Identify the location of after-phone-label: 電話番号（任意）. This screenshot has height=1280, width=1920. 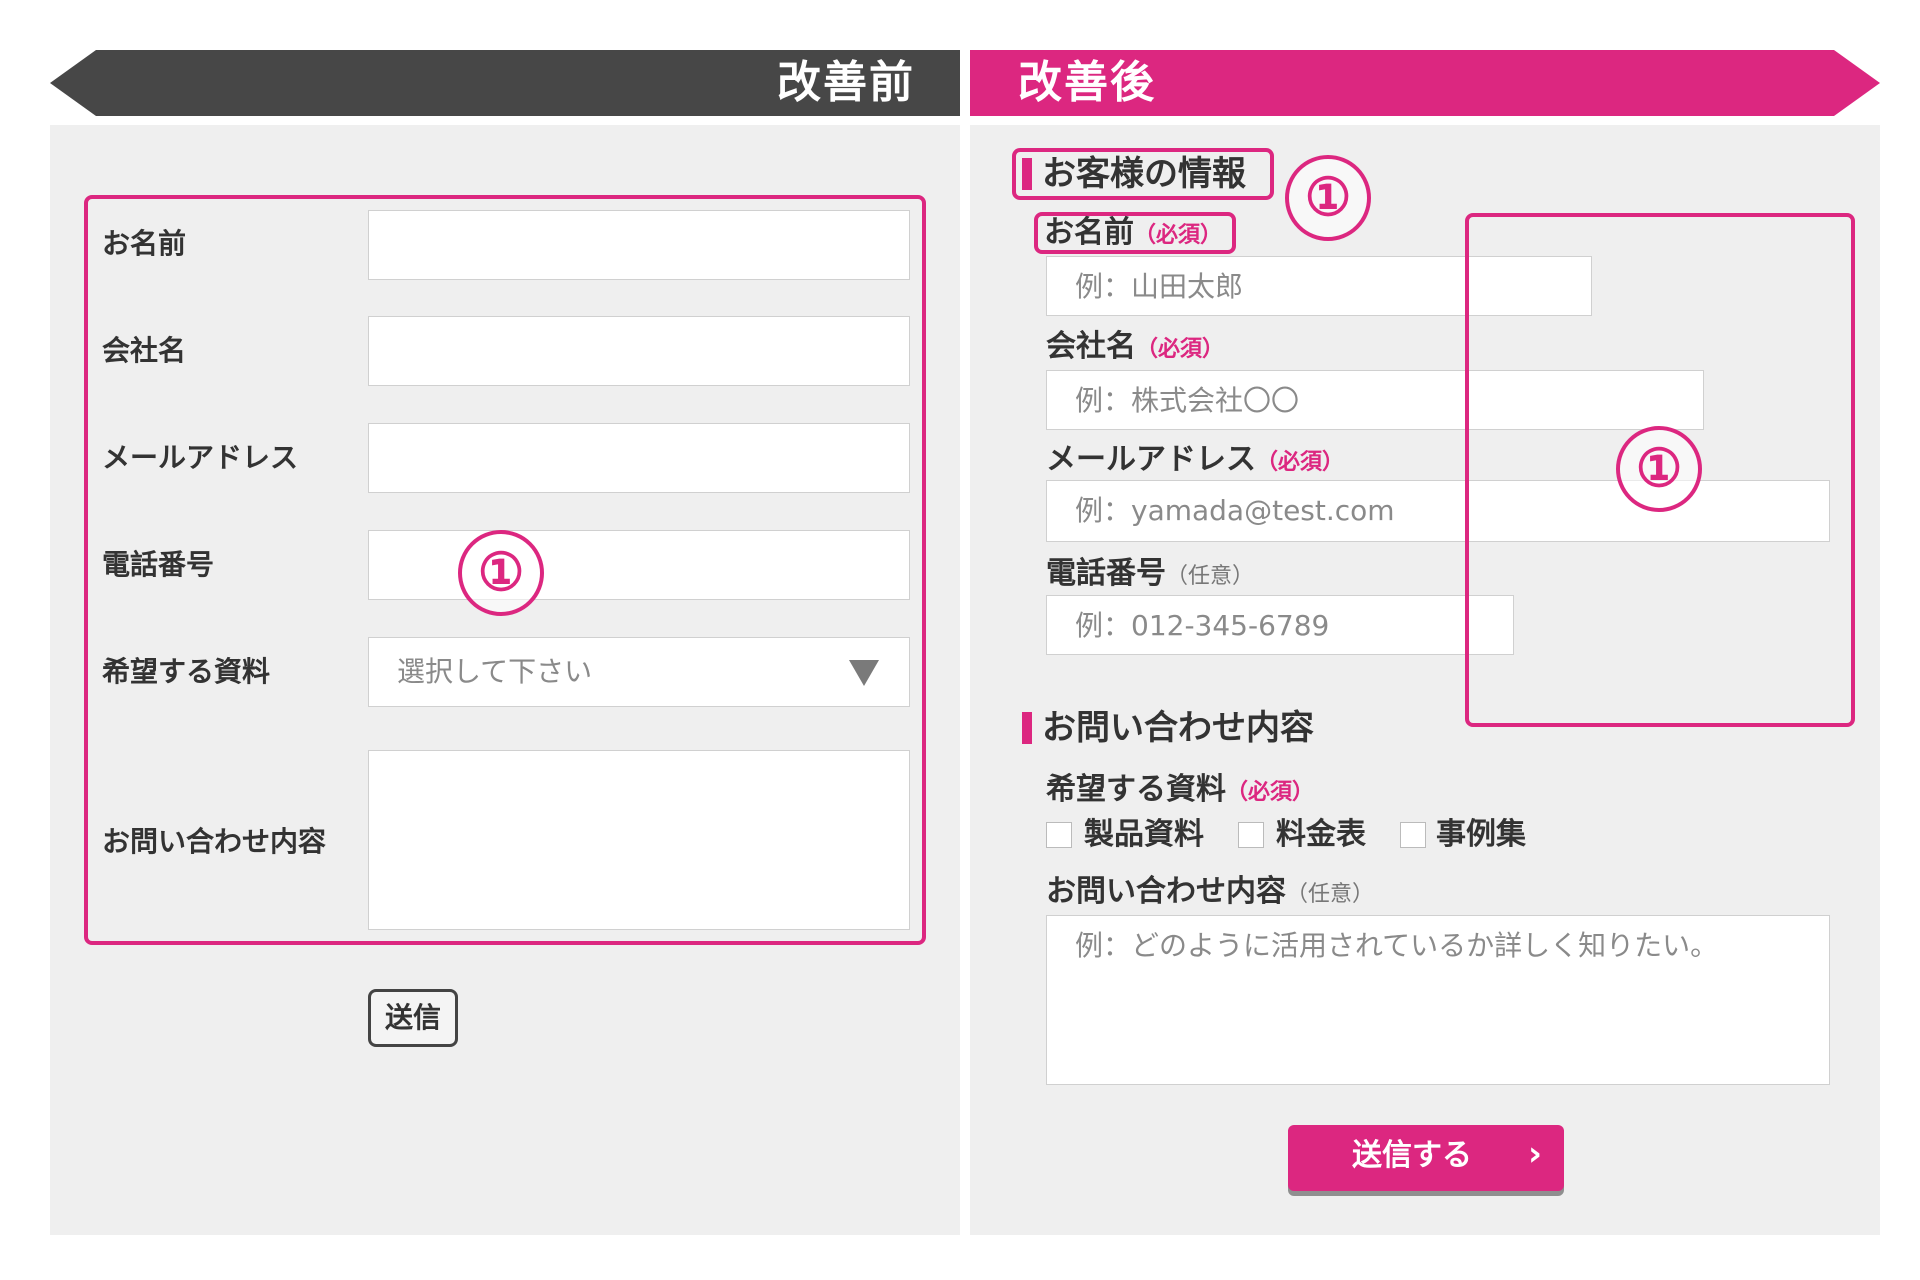
(1150, 574).